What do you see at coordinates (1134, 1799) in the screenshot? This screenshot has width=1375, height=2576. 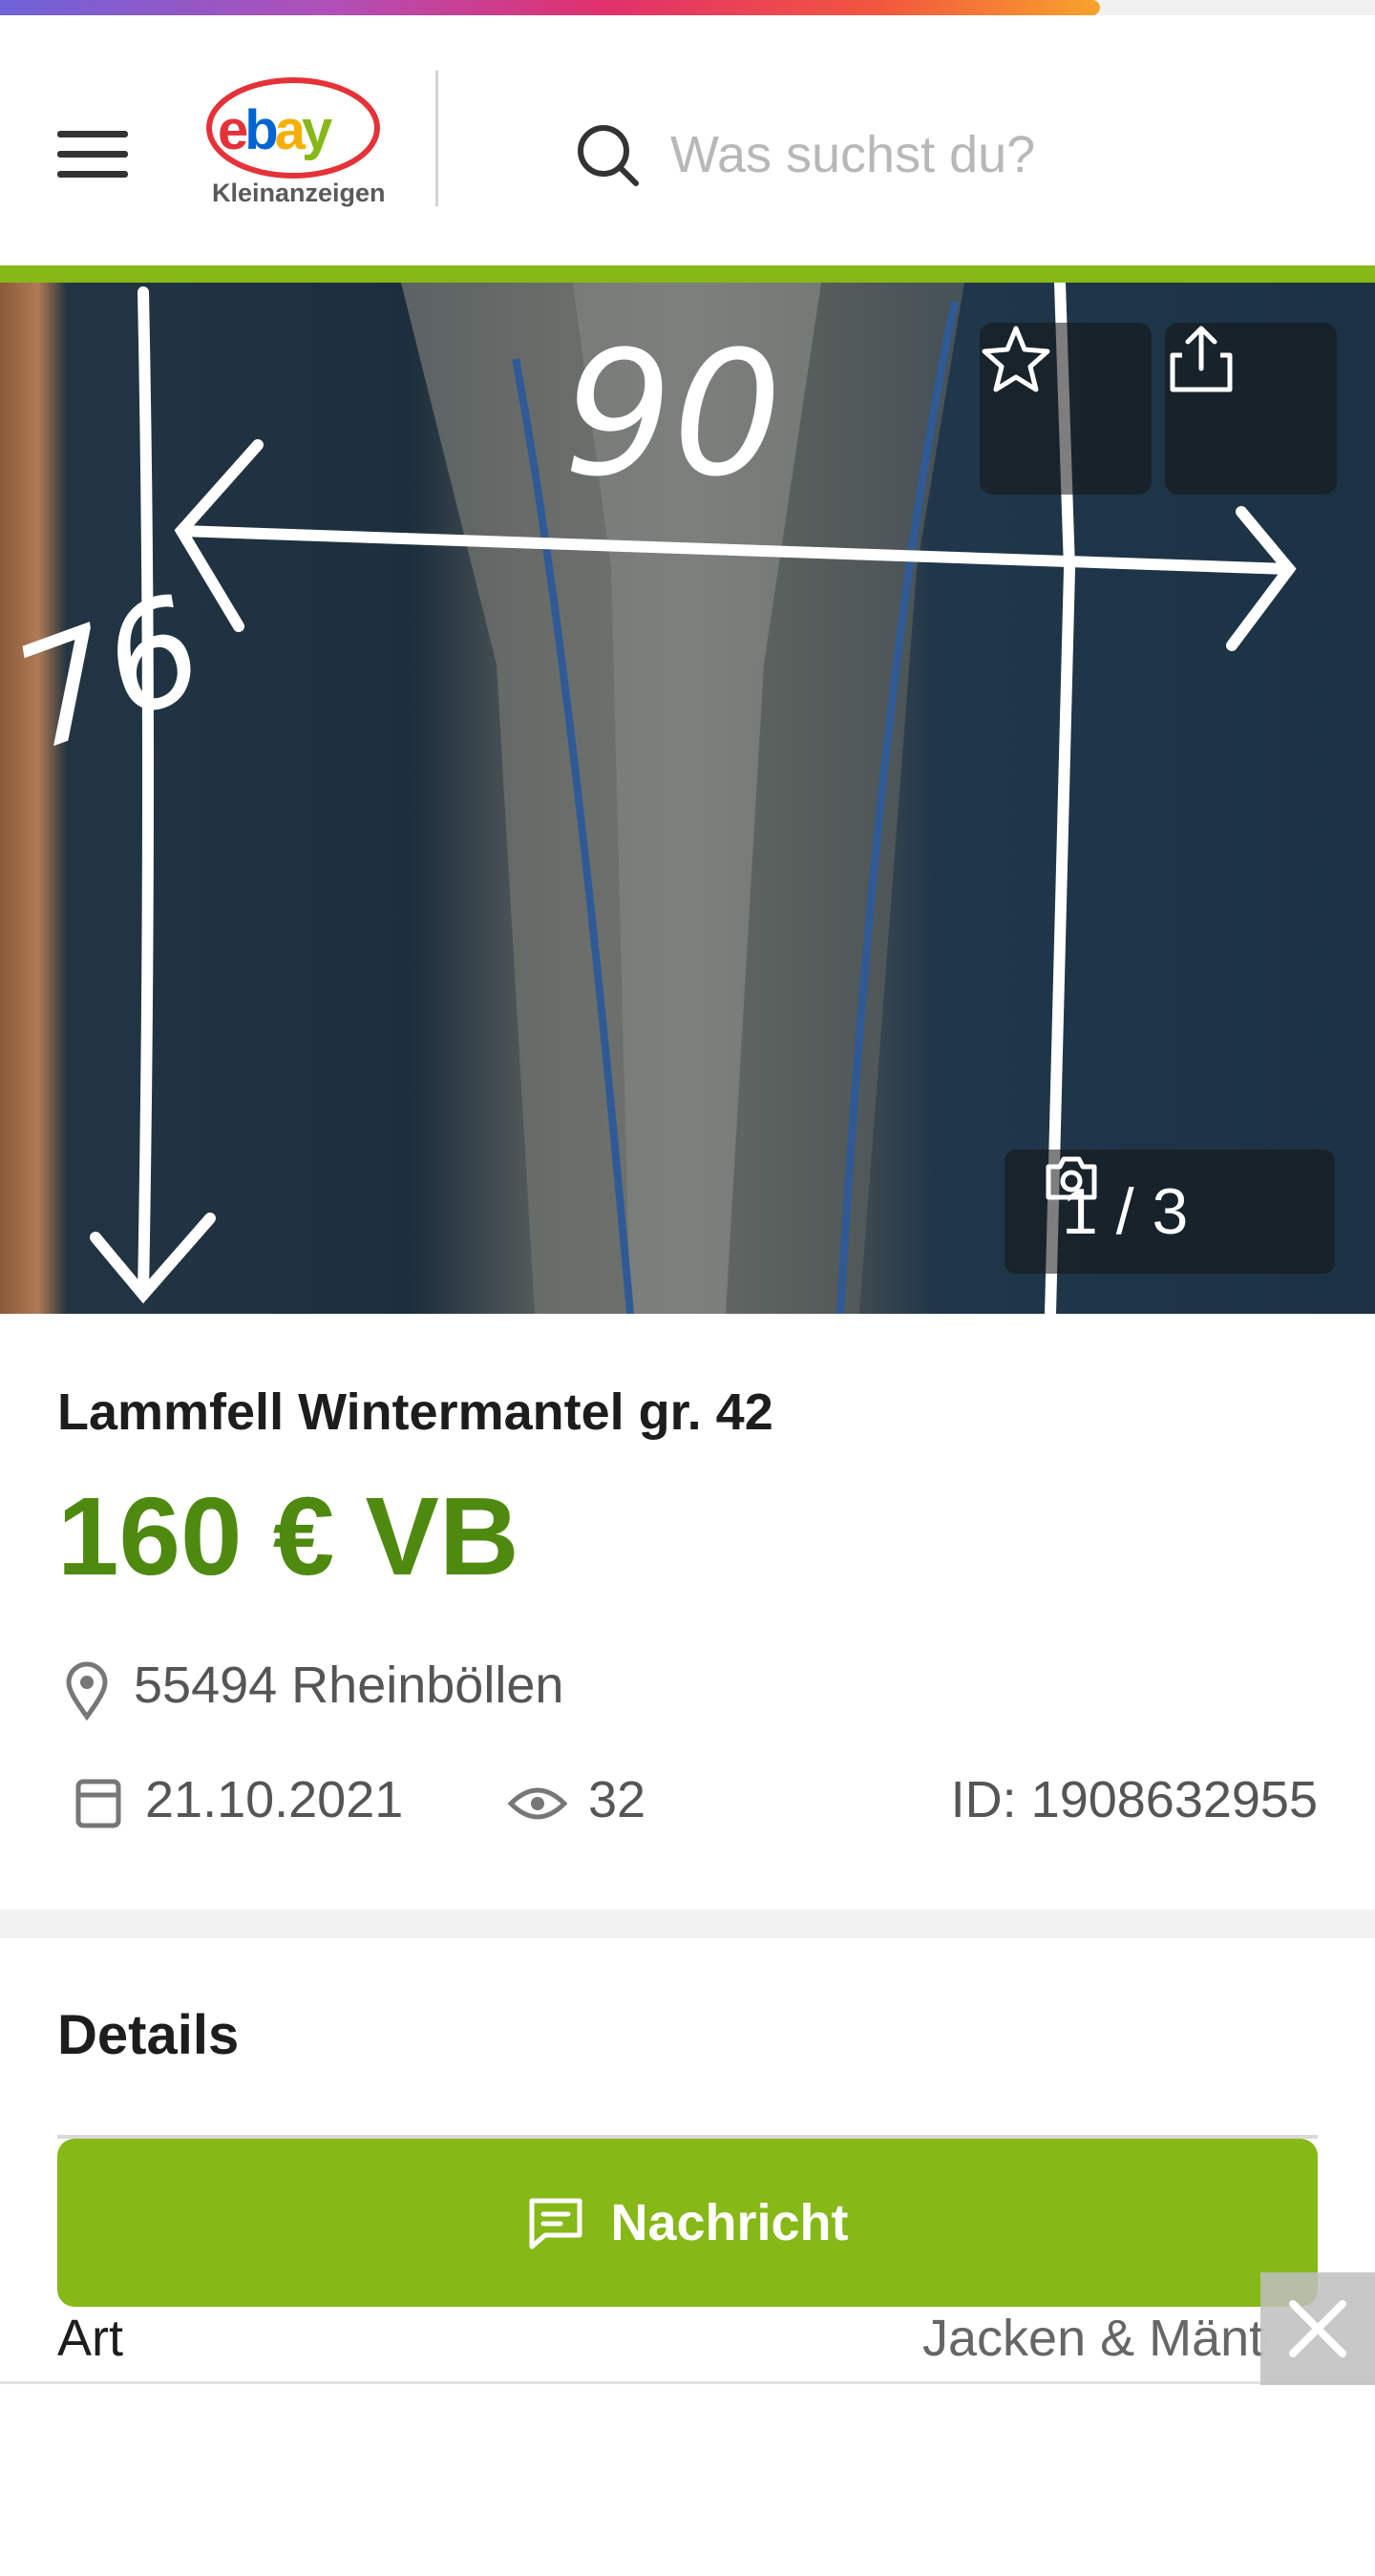 I see `listing-id: ID: 1908632955` at bounding box center [1134, 1799].